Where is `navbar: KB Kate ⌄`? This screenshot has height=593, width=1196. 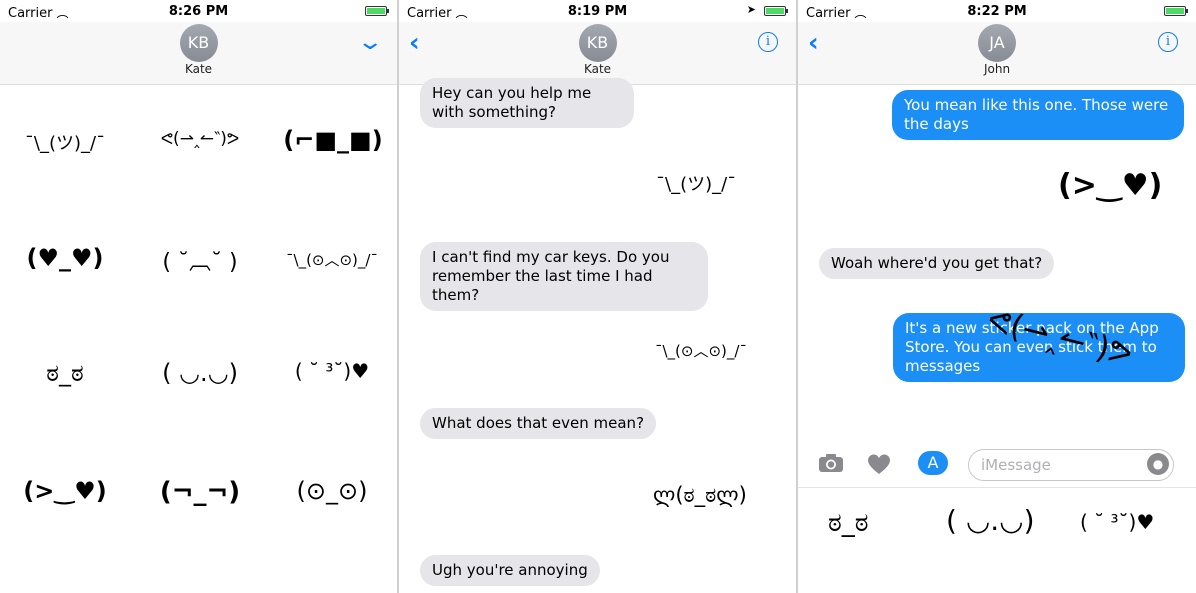
navbar: KB Kate ⌄ is located at coordinates (198, 53).